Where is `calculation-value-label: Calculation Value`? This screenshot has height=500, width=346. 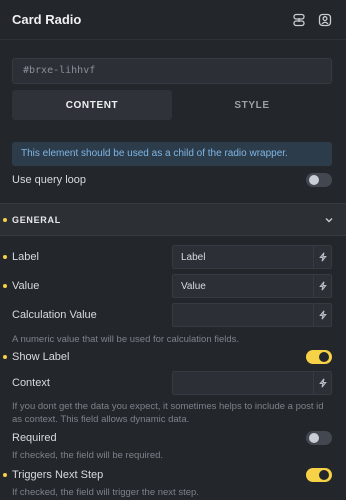 calculation-value-label: Calculation Value is located at coordinates (54, 315).